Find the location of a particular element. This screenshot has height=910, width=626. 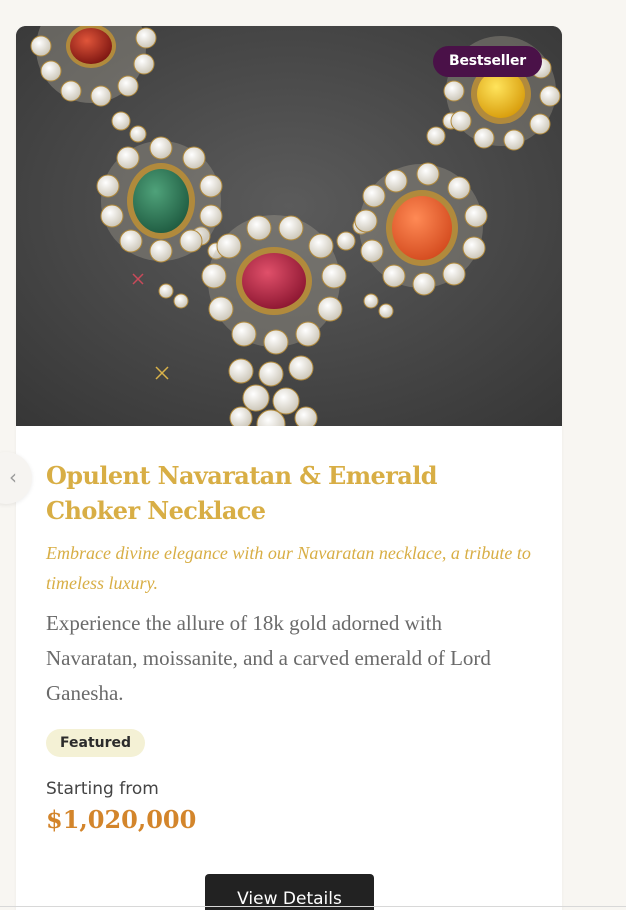

bestseller-badge: Bestseller is located at coordinates (487, 61).